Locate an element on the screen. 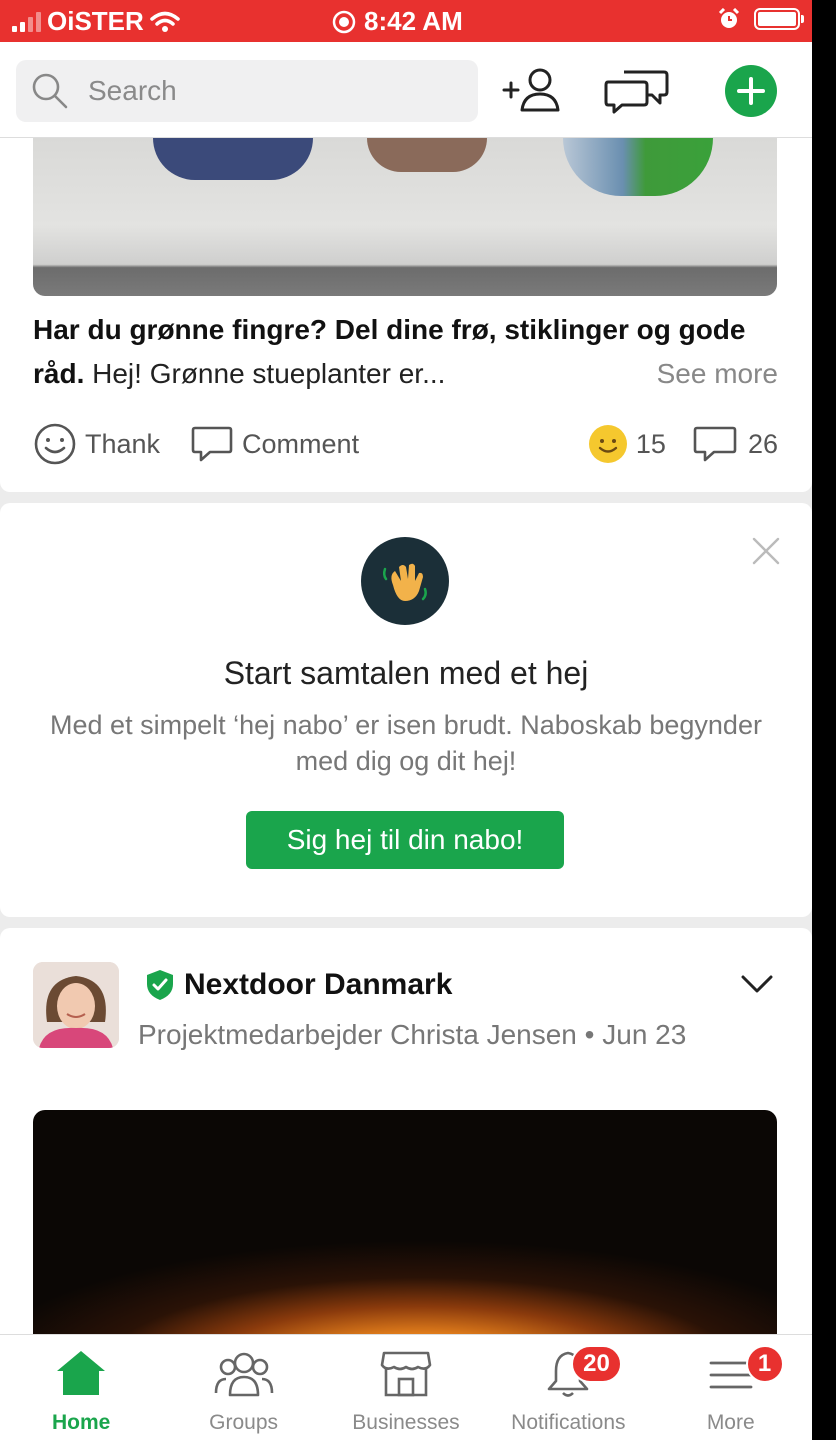 This screenshot has width=836, height=1440. carrier-group: OiSTER is located at coordinates (96, 21).